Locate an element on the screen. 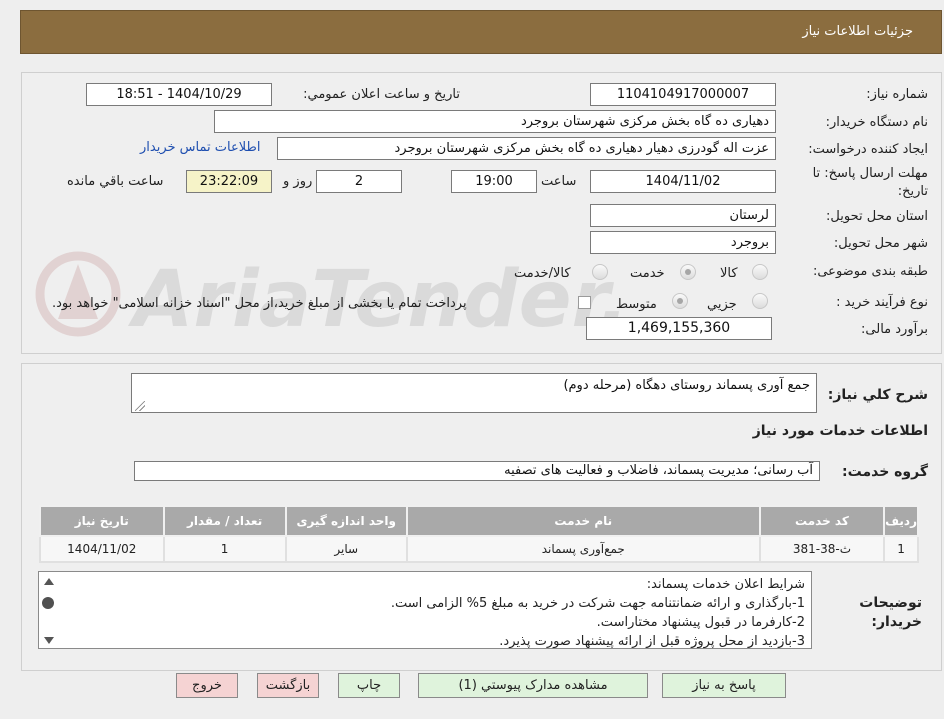 This screenshot has height=719, width=944. col-service-code: کد خدمت is located at coordinates (822, 521).